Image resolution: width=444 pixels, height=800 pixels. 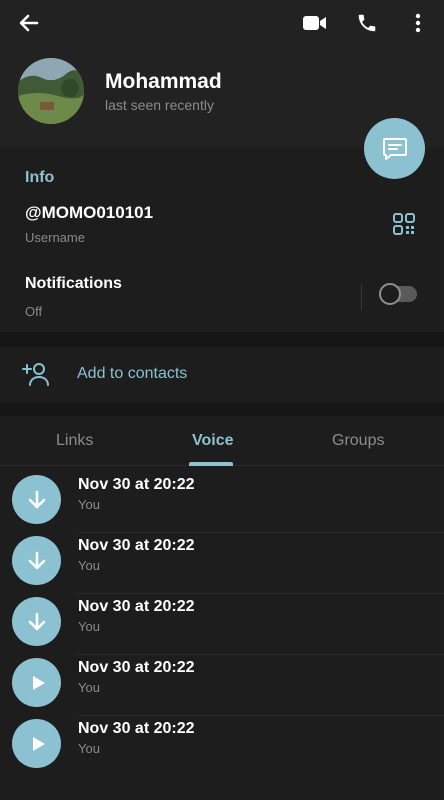 I want to click on contact-name: Mohammad, so click(x=163, y=81).